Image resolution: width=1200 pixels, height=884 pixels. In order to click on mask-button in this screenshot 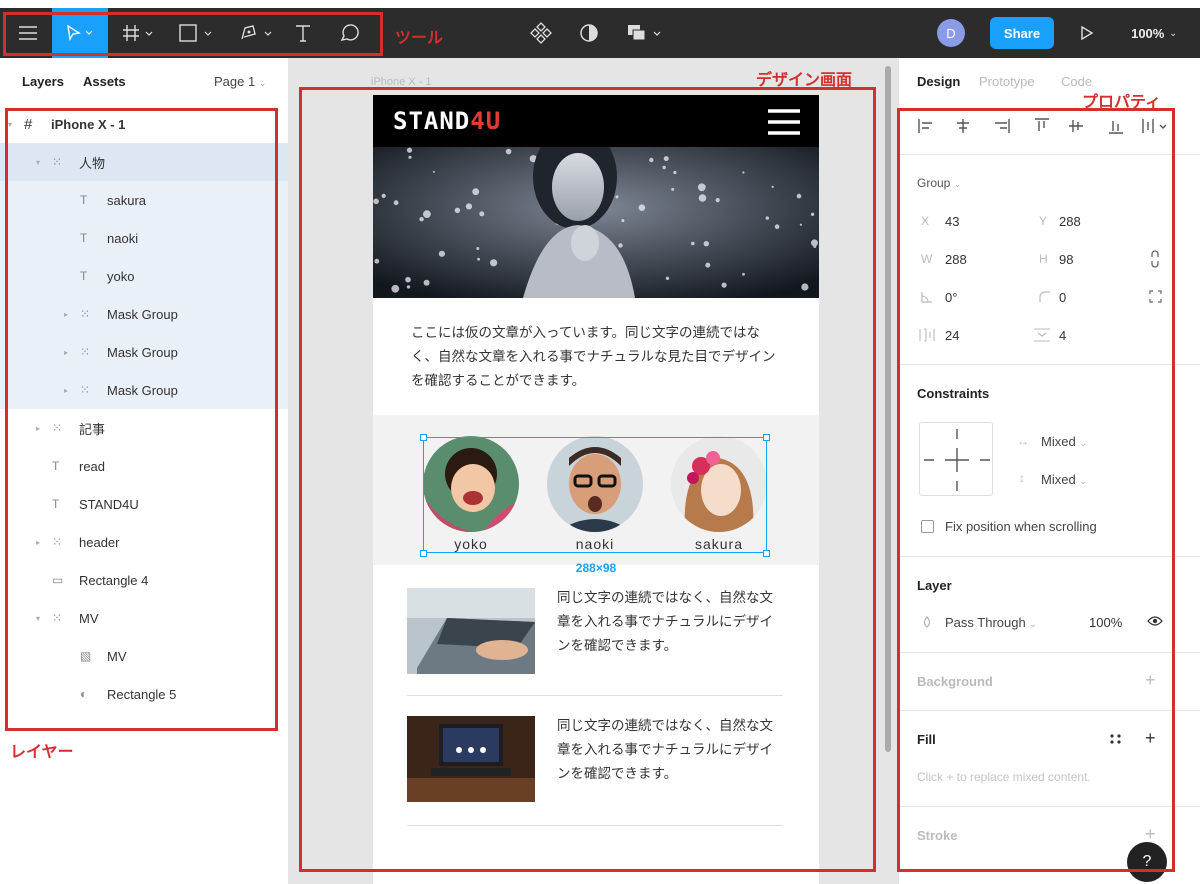, I will do `click(589, 33)`.